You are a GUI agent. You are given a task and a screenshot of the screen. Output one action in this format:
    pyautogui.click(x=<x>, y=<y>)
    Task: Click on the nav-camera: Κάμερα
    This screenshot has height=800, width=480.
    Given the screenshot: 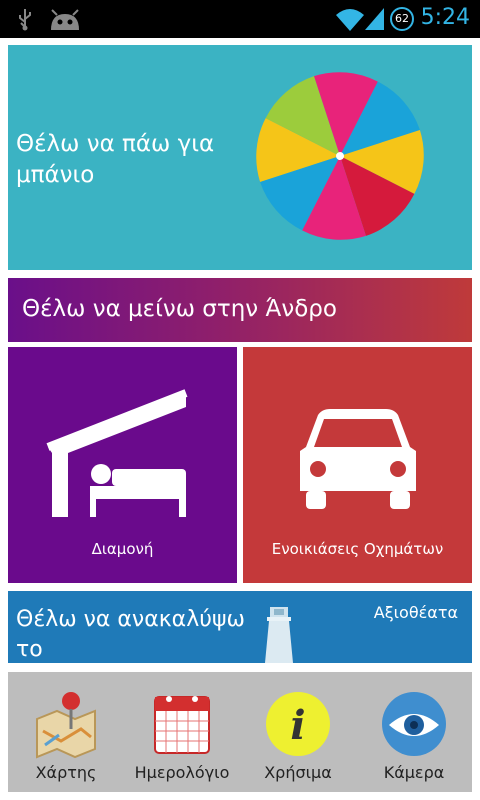 What is the action you would take?
    pyautogui.click(x=414, y=732)
    